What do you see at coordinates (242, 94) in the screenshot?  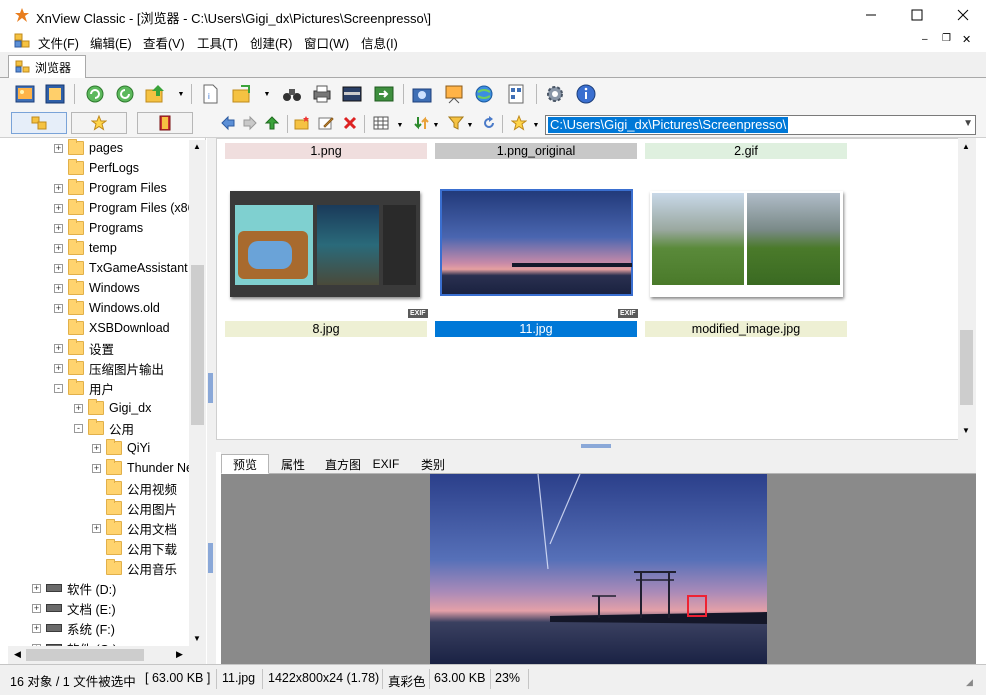 I see `move-to-button` at bounding box center [242, 94].